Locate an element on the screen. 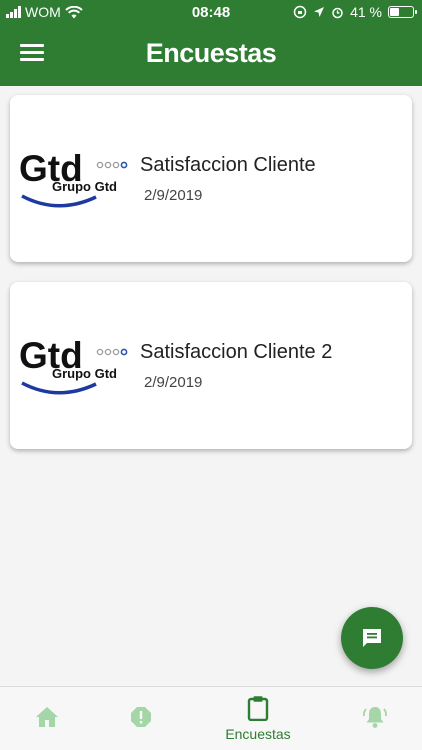  survey-title: Satisfaccion Cliente is located at coordinates (228, 165).